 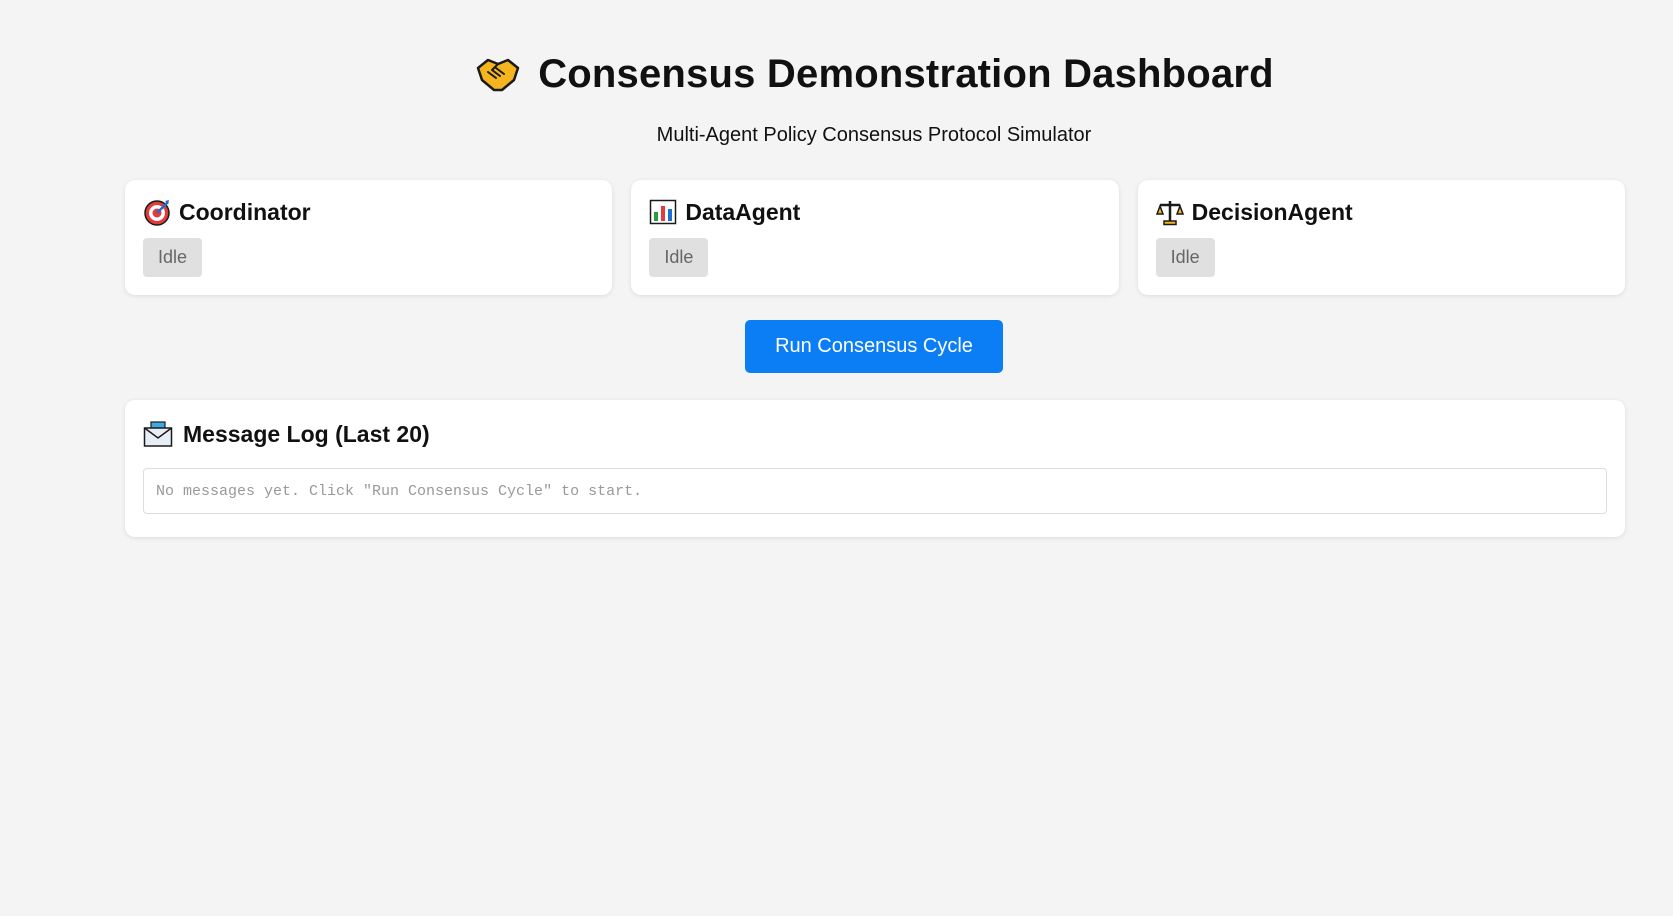 I want to click on message-log-header: Message Log (Last 20), so click(x=875, y=434).